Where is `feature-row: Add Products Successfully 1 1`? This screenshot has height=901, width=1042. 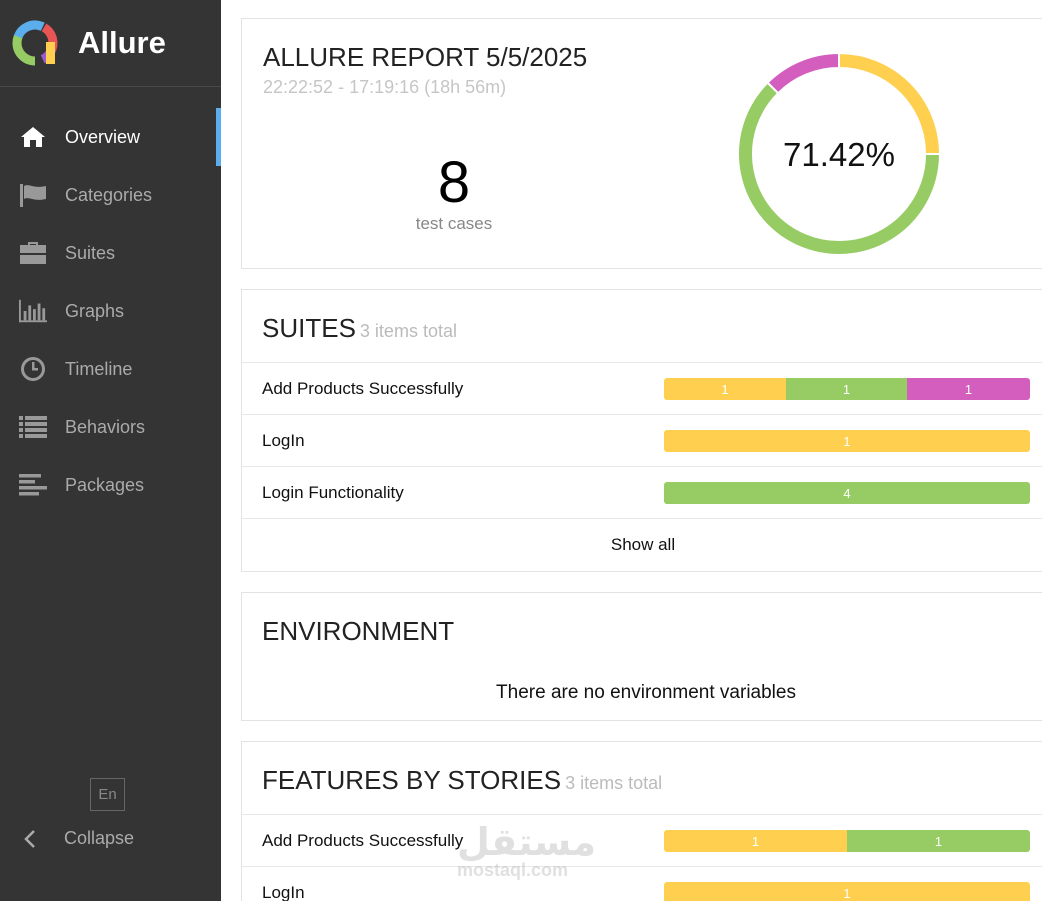
feature-row: Add Products Successfully 1 1 is located at coordinates (642, 841).